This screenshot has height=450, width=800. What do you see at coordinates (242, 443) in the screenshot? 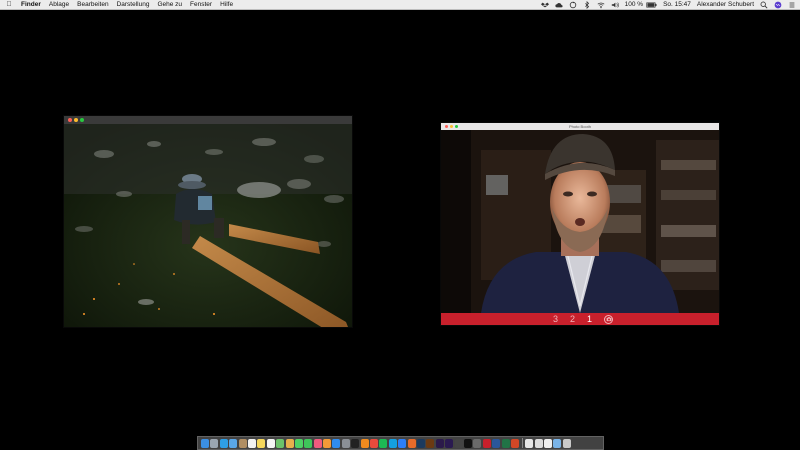
I see `contacts-icon` at bounding box center [242, 443].